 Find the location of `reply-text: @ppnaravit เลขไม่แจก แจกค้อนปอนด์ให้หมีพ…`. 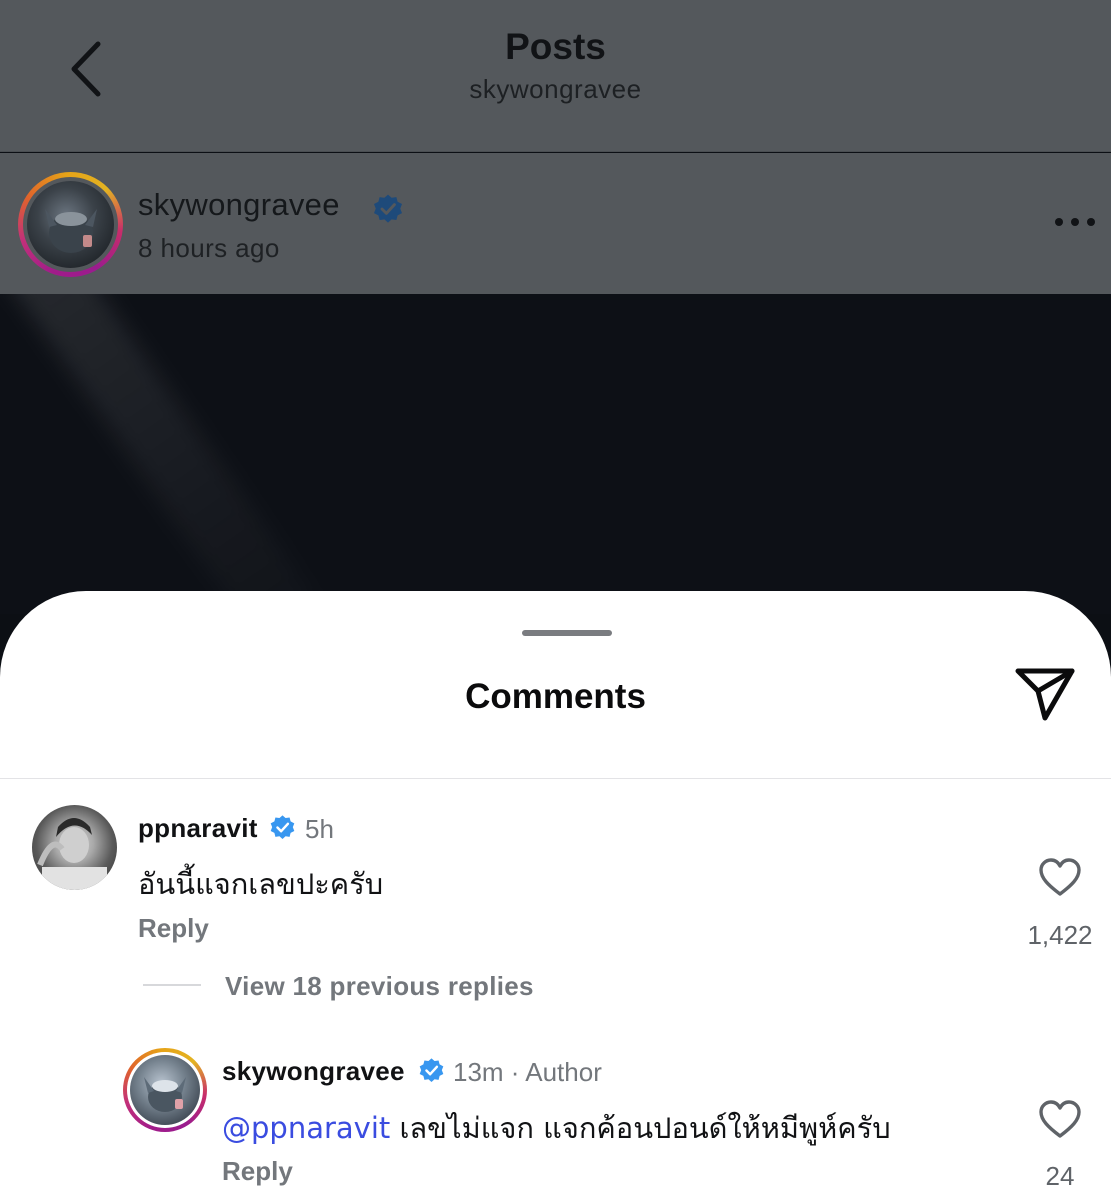

reply-text: @ppnaravit เลขไม่แจก แจกค้อนปอนด์ให้หมีพ… is located at coordinates (556, 1128).